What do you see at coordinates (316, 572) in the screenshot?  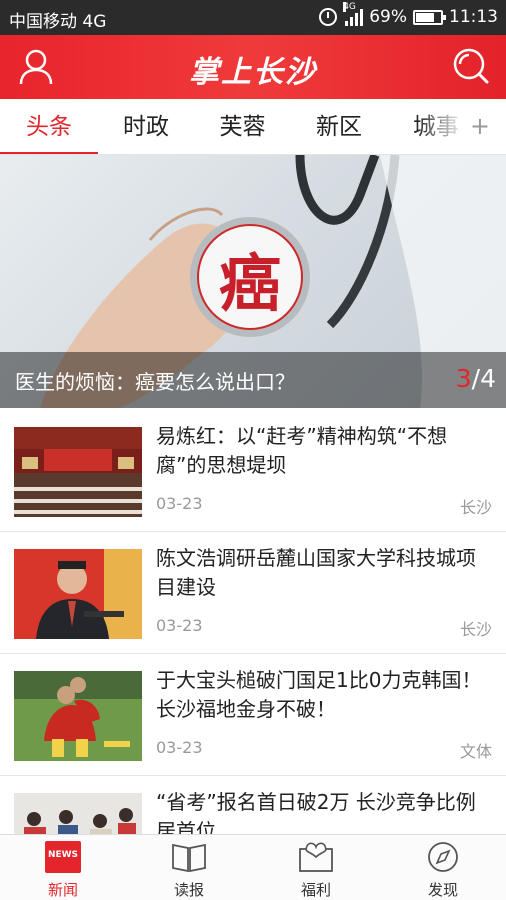 I see `news-title: 陈文浩调研岳麓山国家大学科技城项目建设` at bounding box center [316, 572].